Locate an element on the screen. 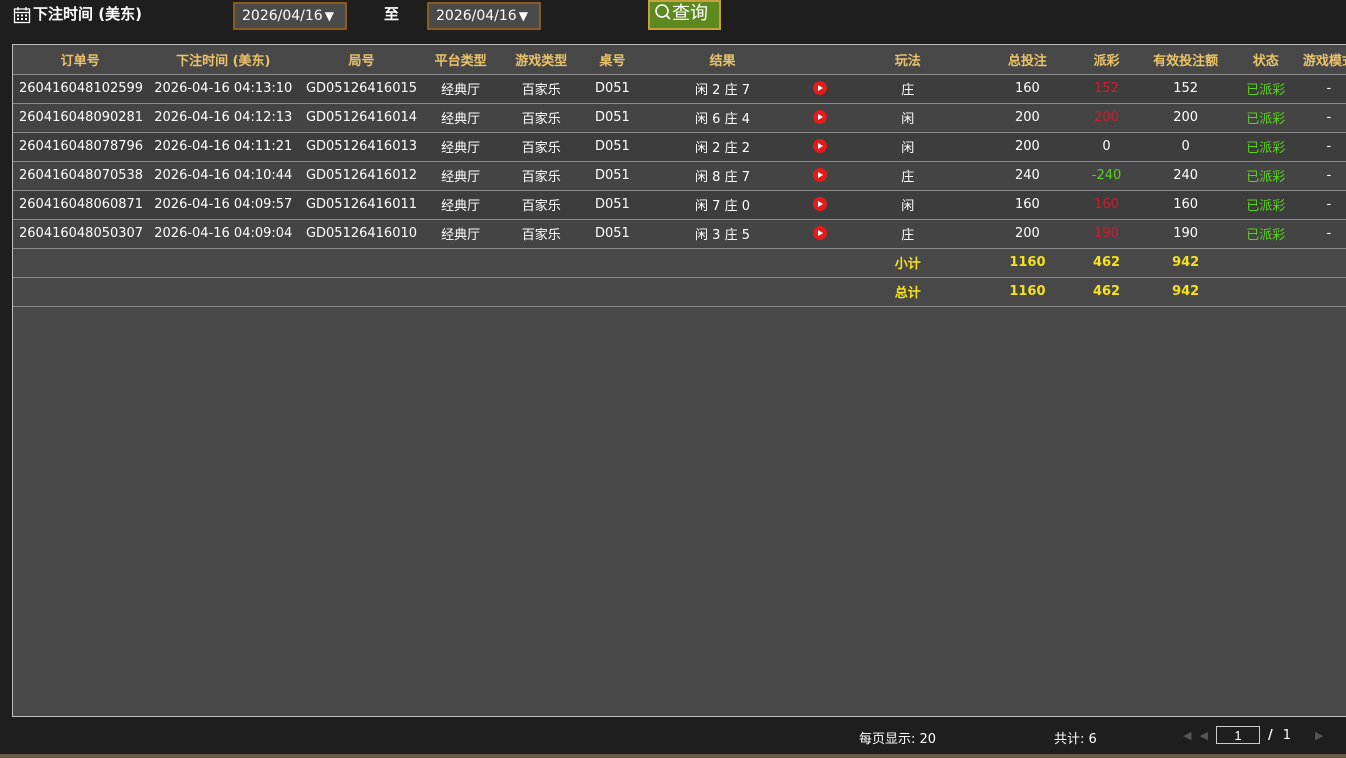  col-game: 游戏类型 is located at coordinates (541, 60).